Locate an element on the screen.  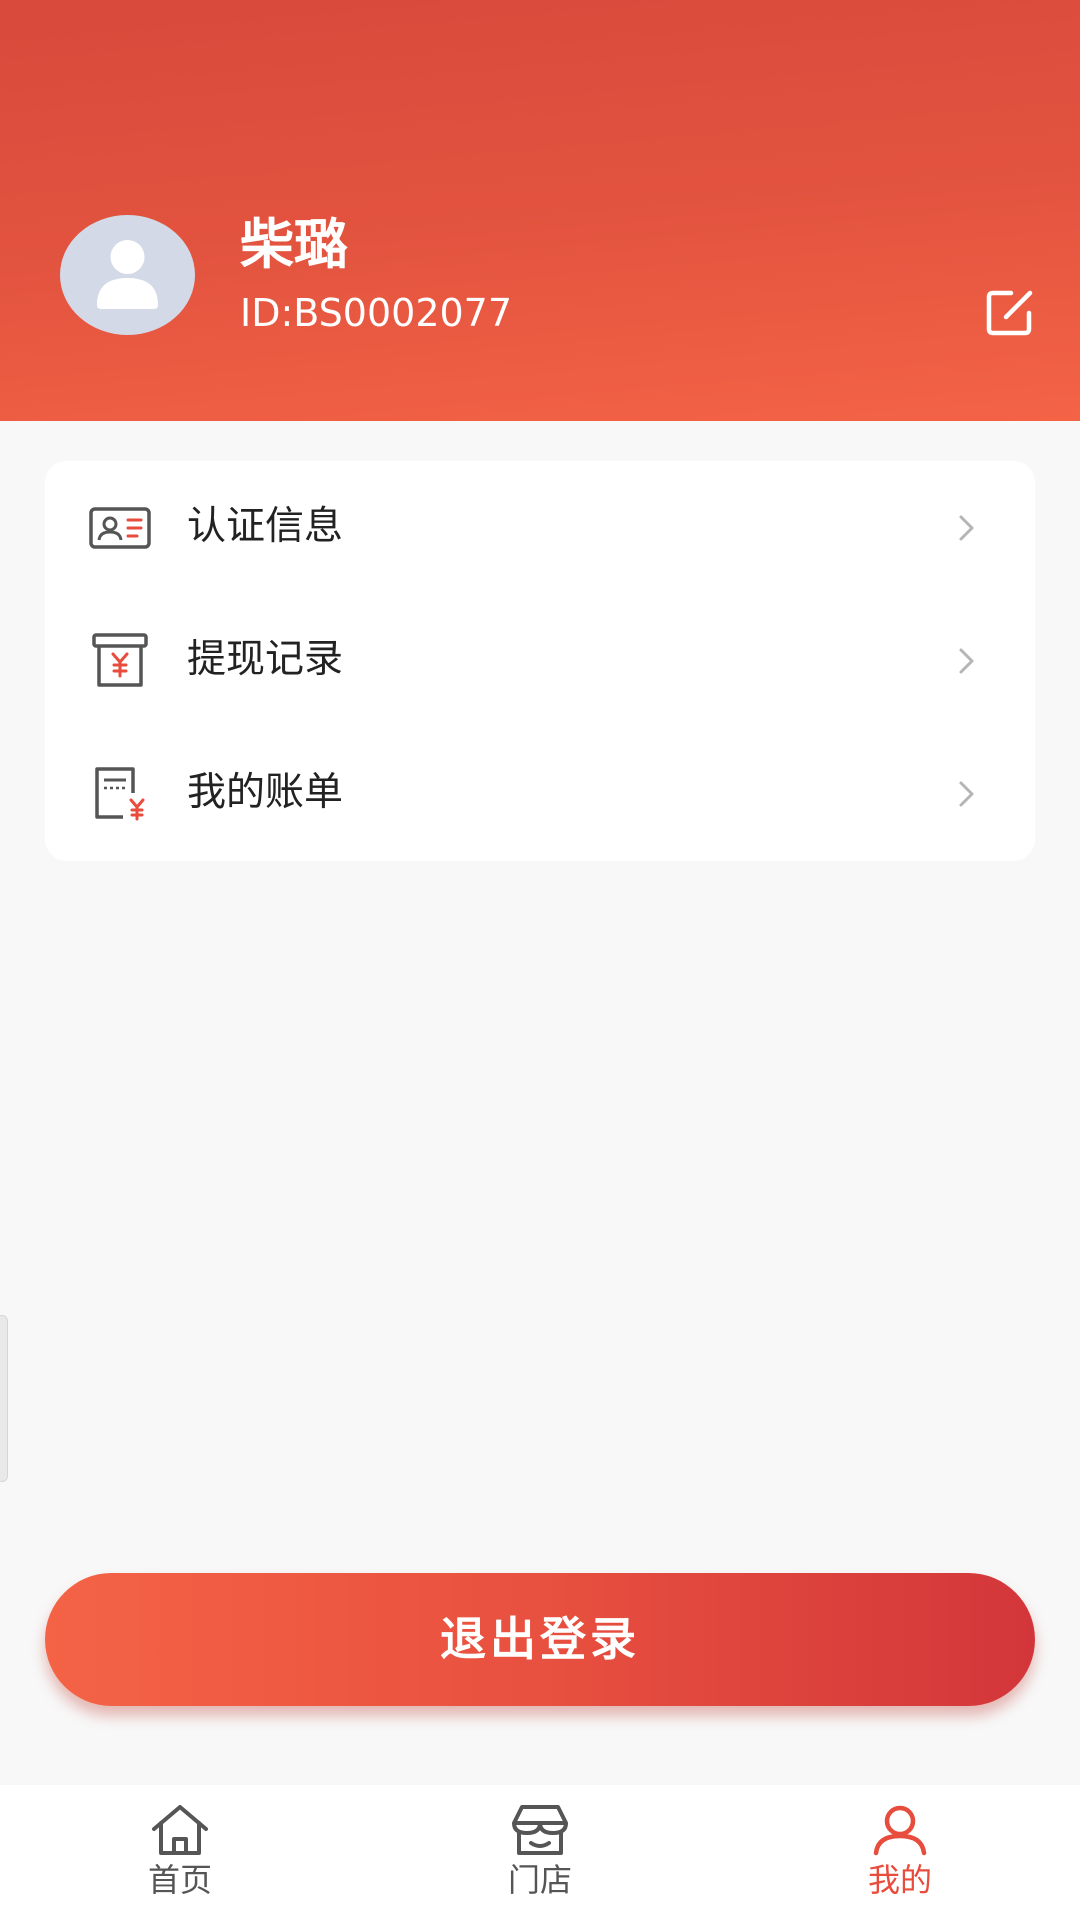
tab-label: 首页 is located at coordinates (179, 1880).